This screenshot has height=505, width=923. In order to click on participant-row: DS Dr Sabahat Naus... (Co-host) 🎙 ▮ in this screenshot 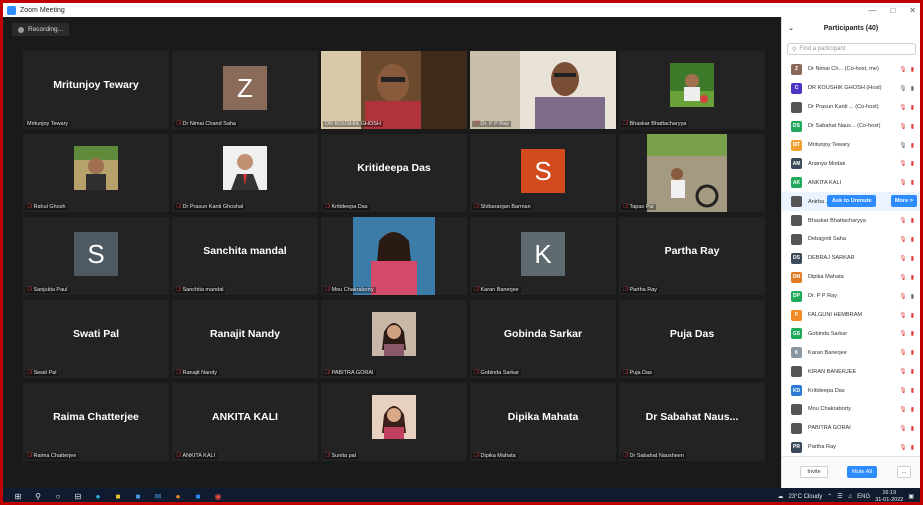, I will do `click(851, 126)`.